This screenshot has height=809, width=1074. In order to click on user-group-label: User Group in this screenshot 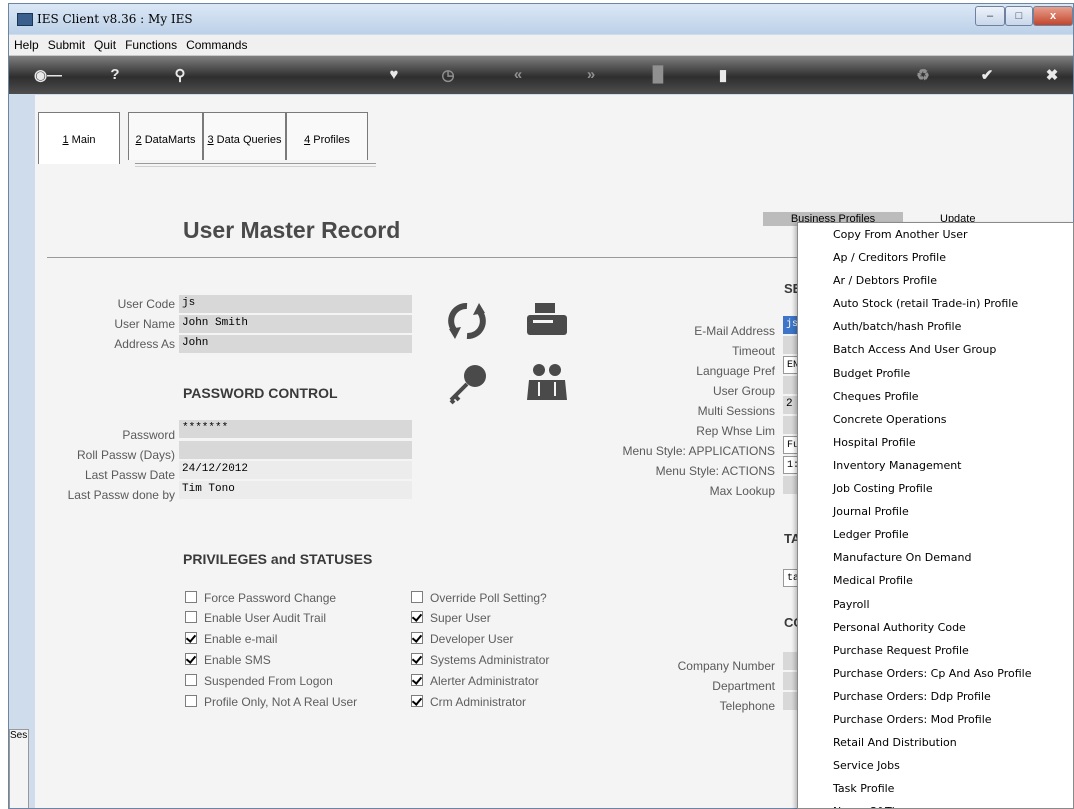, I will do `click(743, 391)`.